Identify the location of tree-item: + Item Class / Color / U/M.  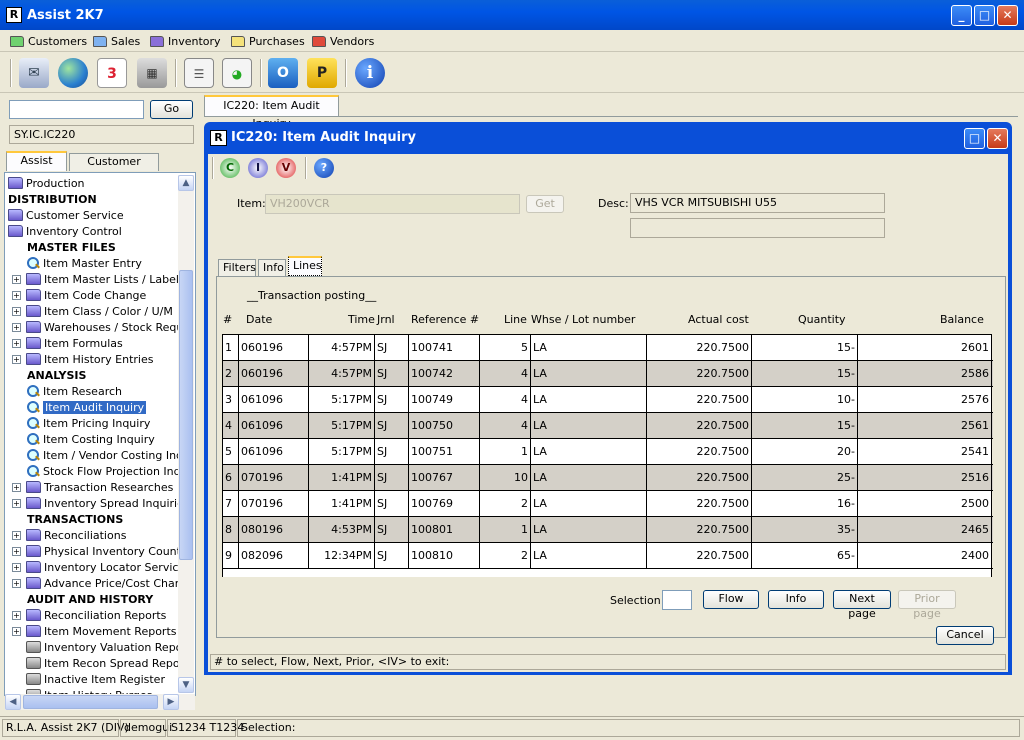
(92, 311).